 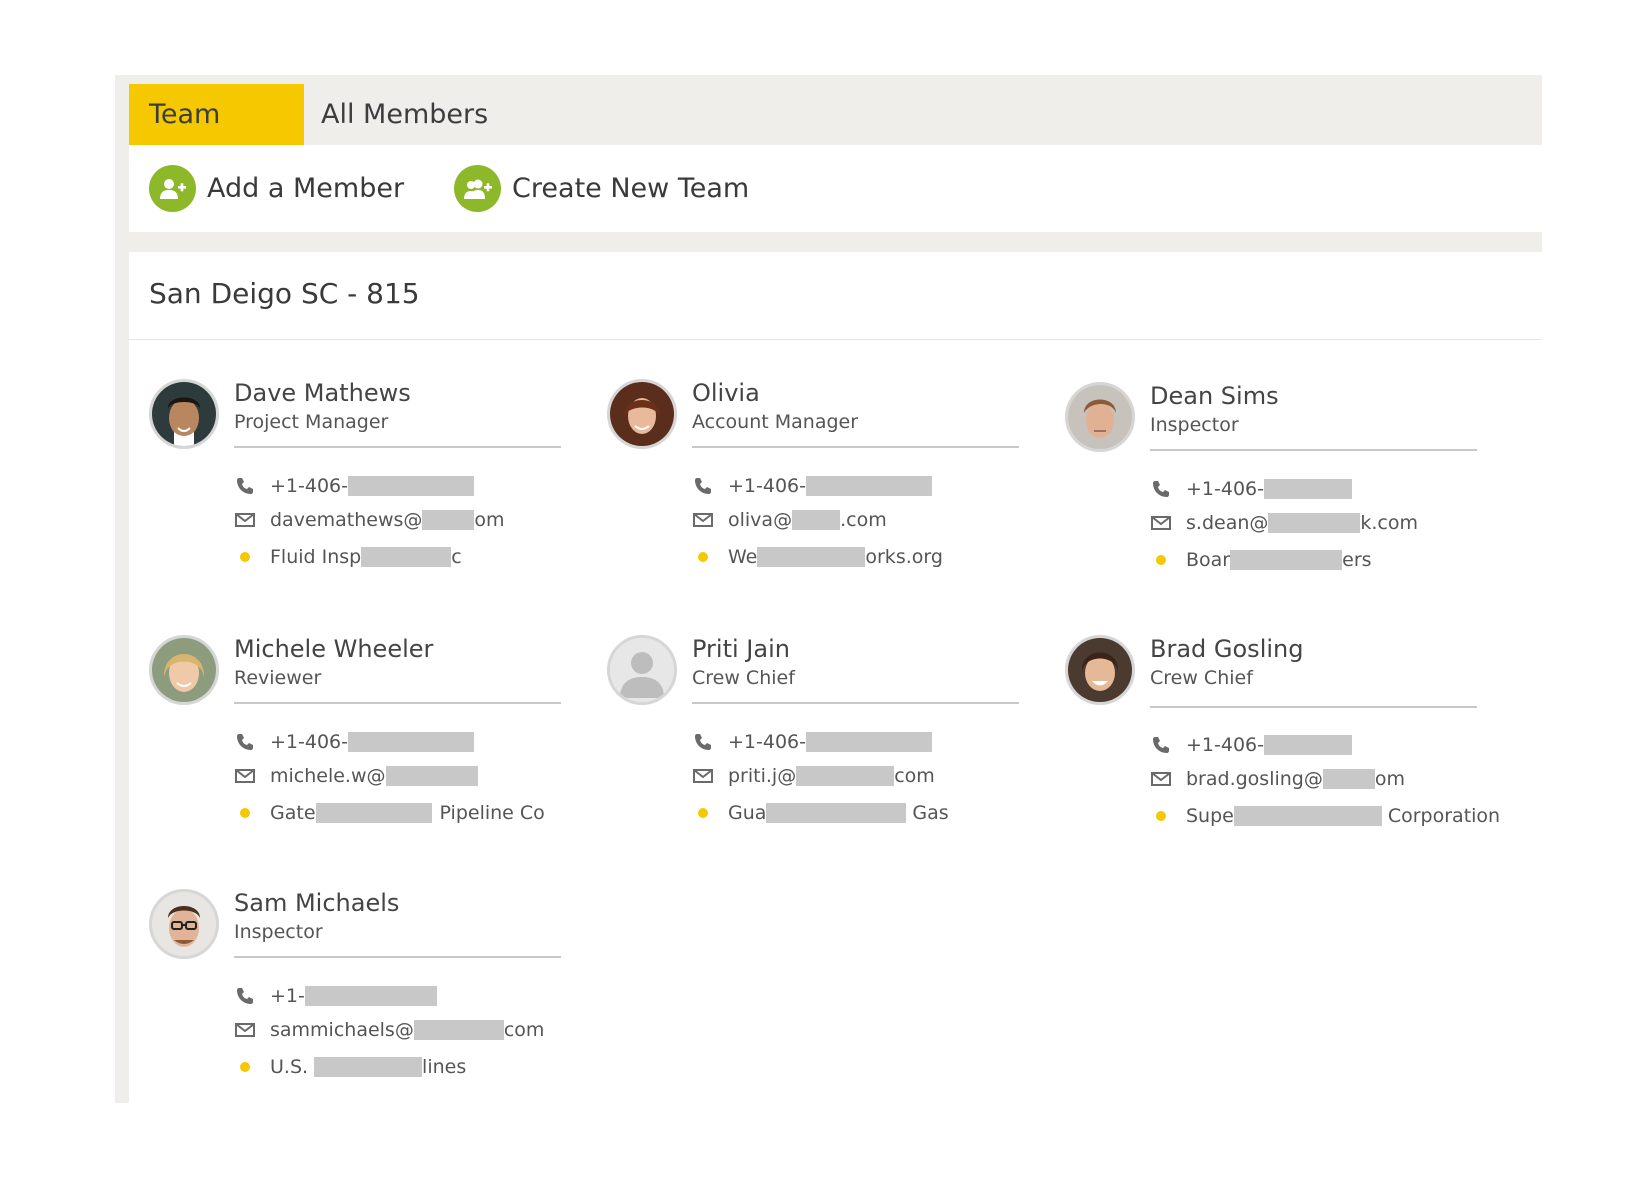 I want to click on member-email: brad.gosling@ om, so click(x=1277, y=779).